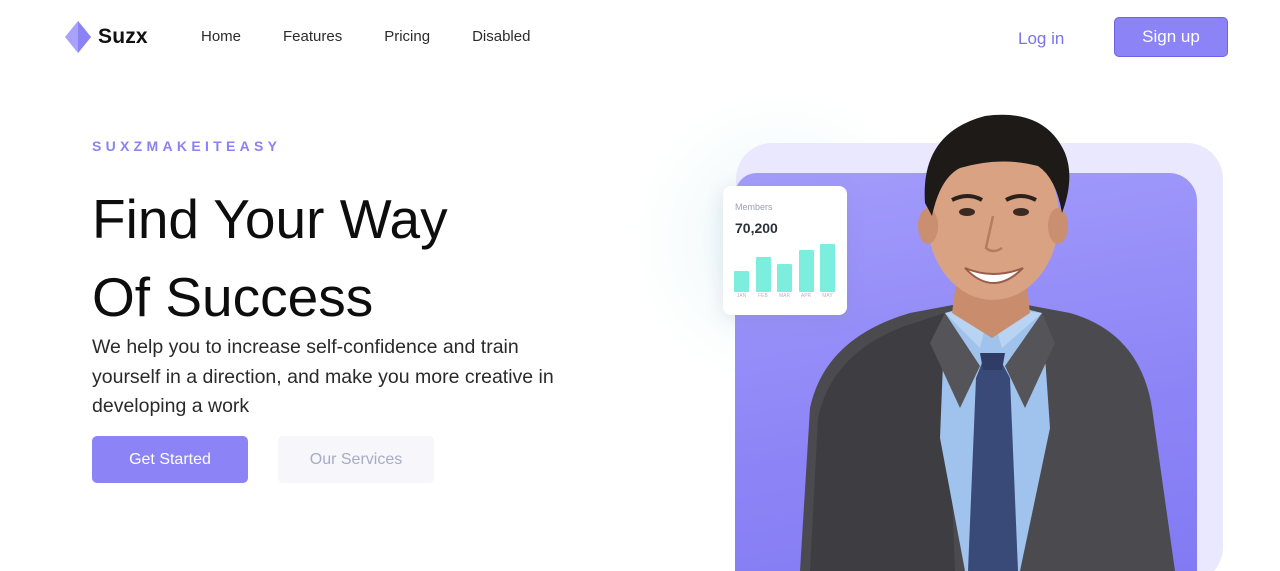 The width and height of the screenshot is (1280, 571). Describe the element at coordinates (763, 274) in the screenshot. I see `members-bar-feb` at that location.